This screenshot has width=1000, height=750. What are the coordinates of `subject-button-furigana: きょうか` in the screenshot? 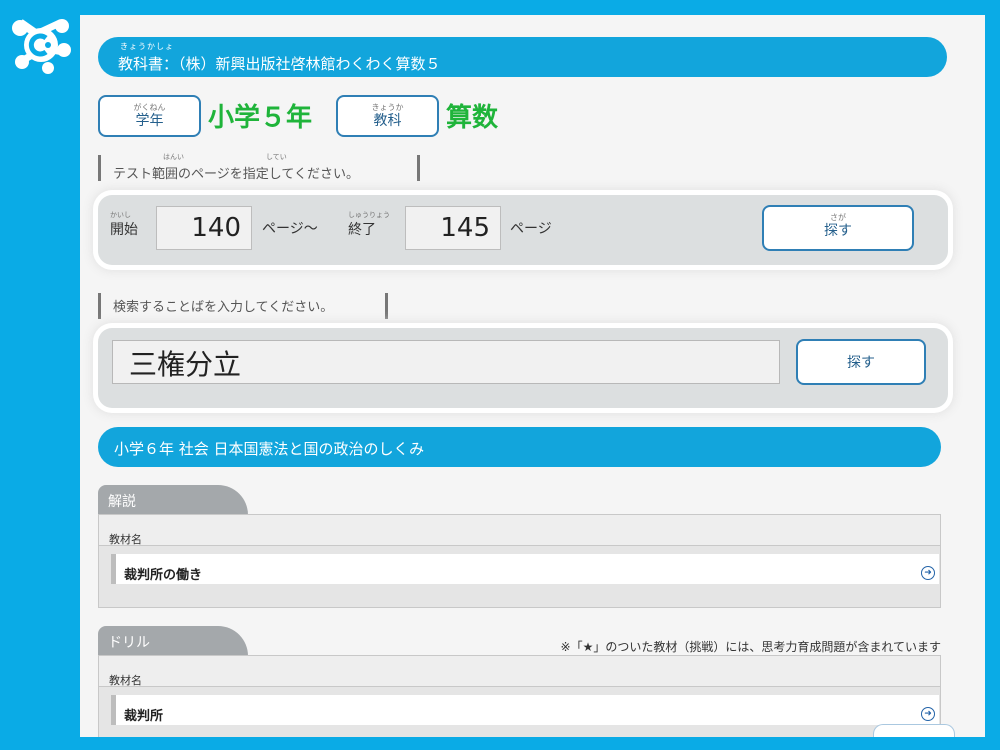 It's located at (387, 107).